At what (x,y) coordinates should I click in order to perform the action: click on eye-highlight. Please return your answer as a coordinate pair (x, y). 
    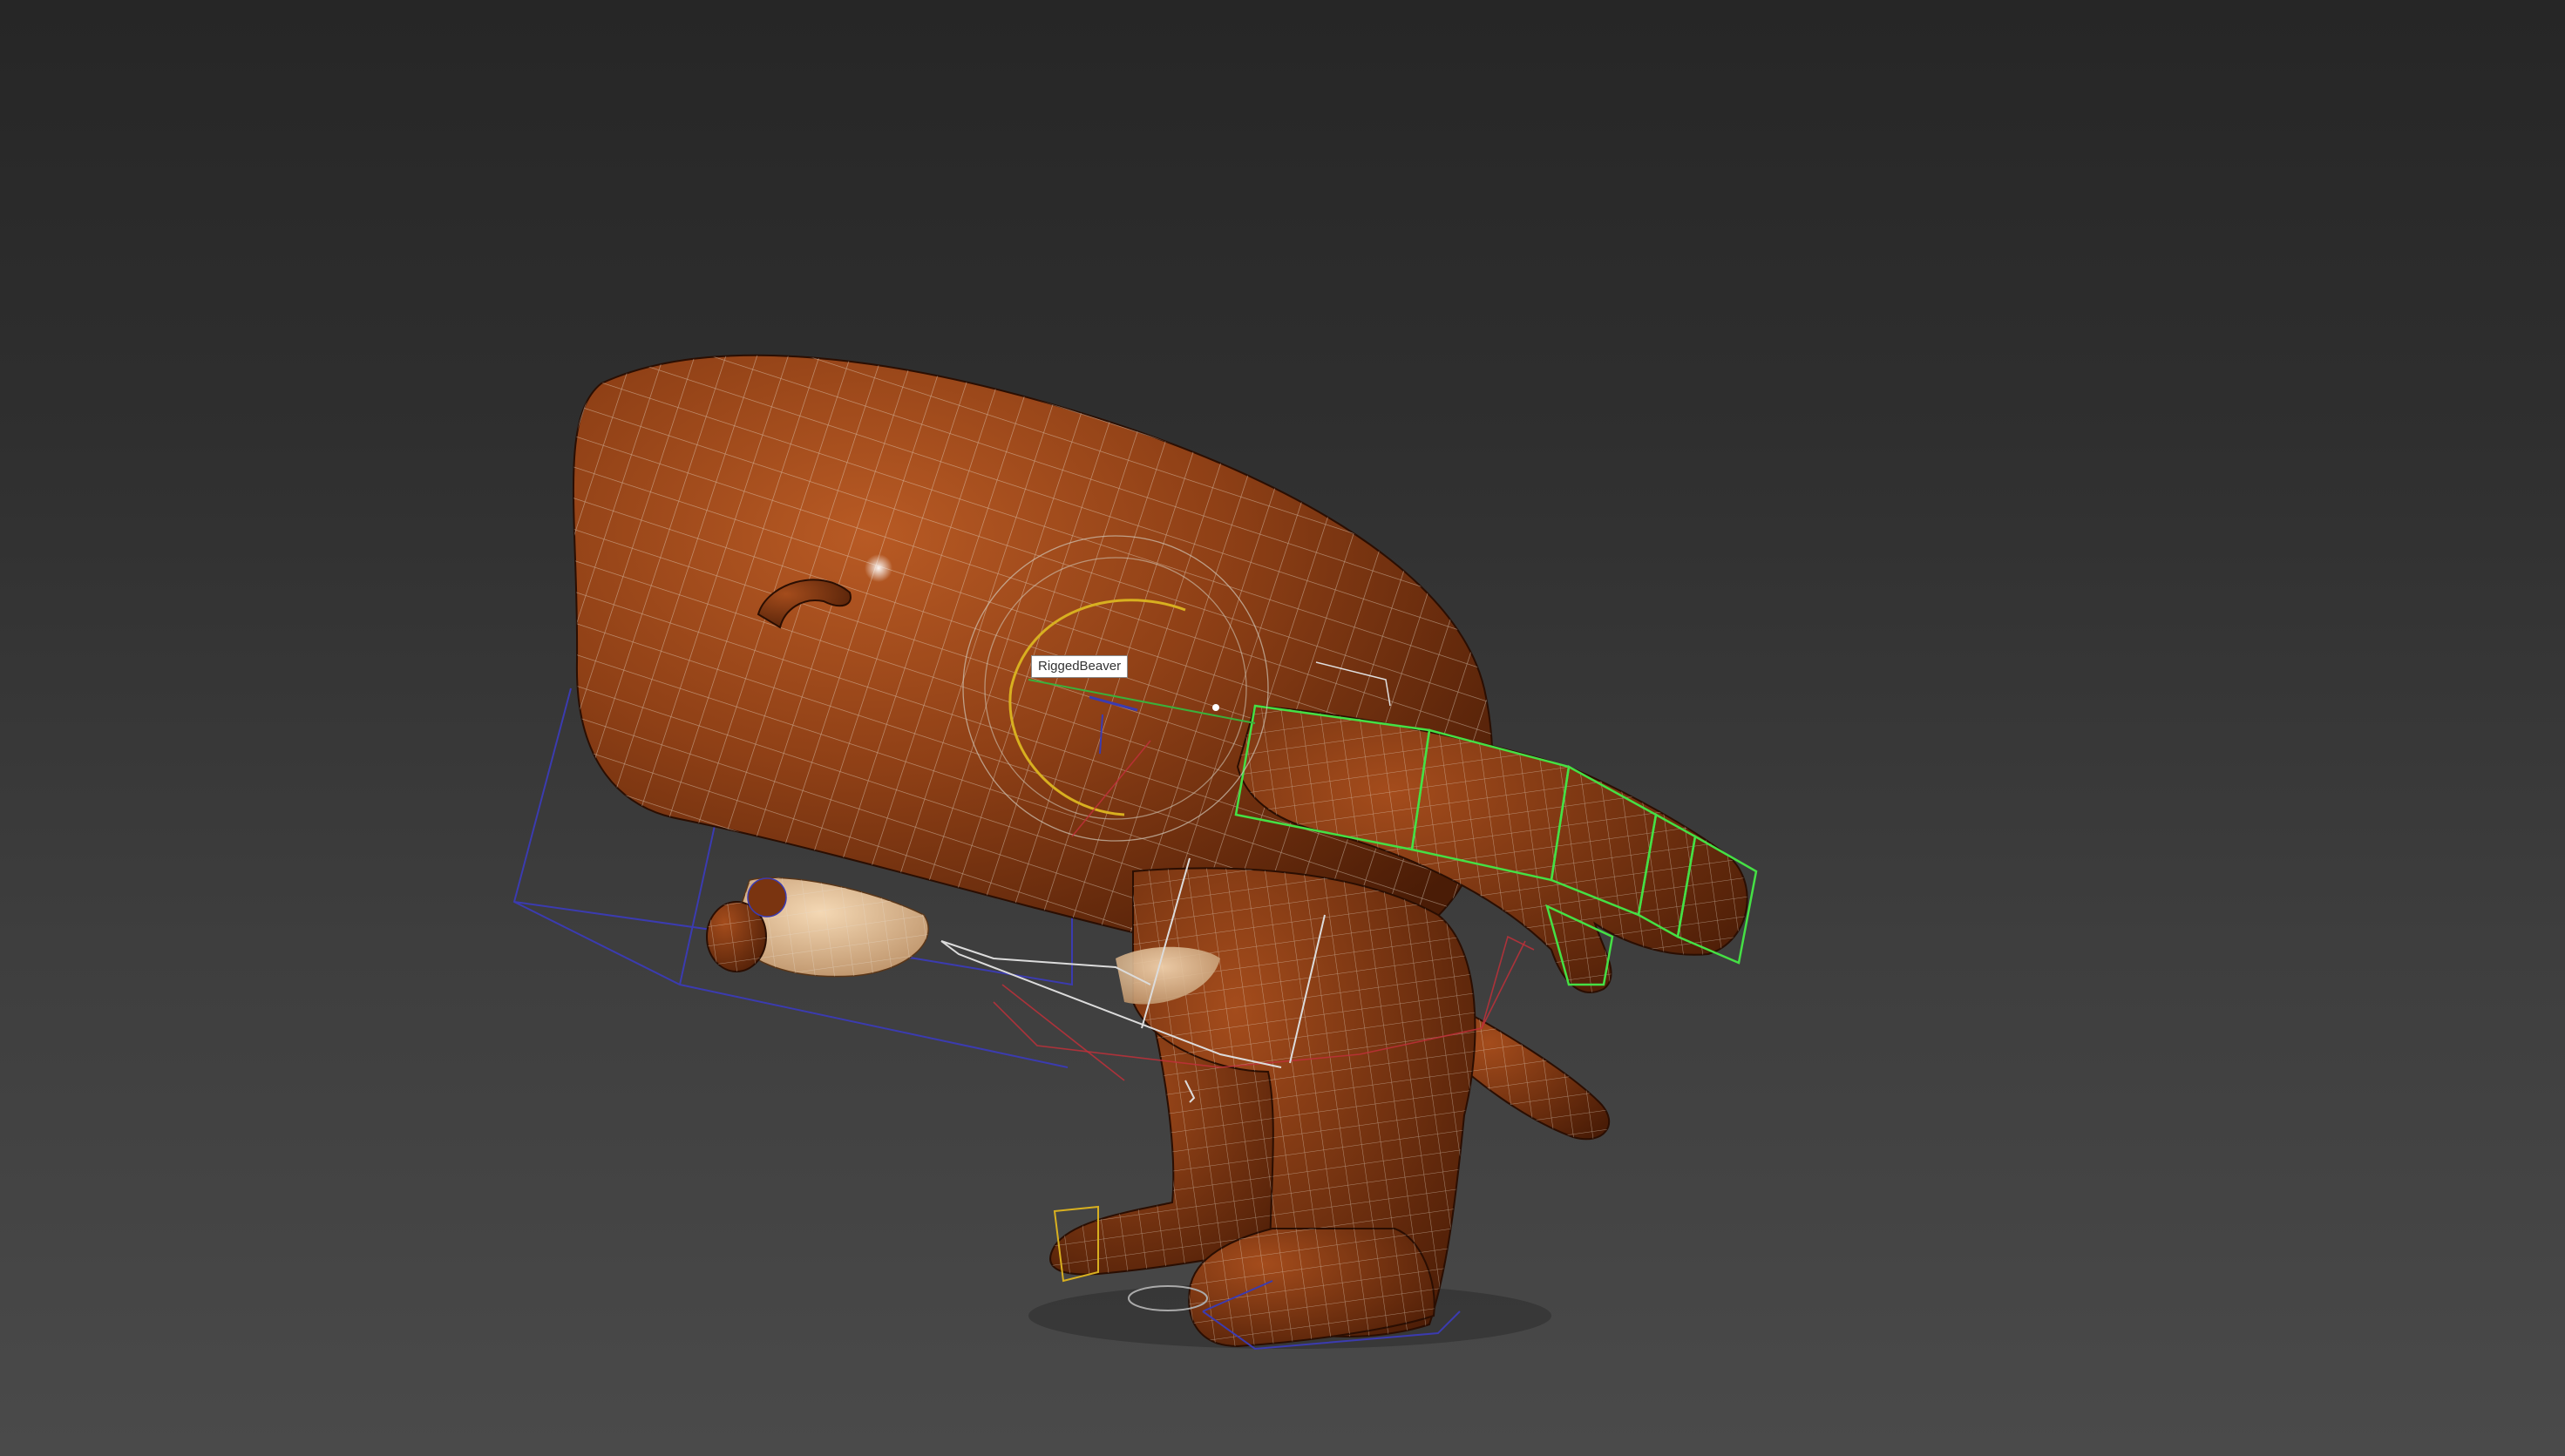
    Looking at the image, I should click on (878, 568).